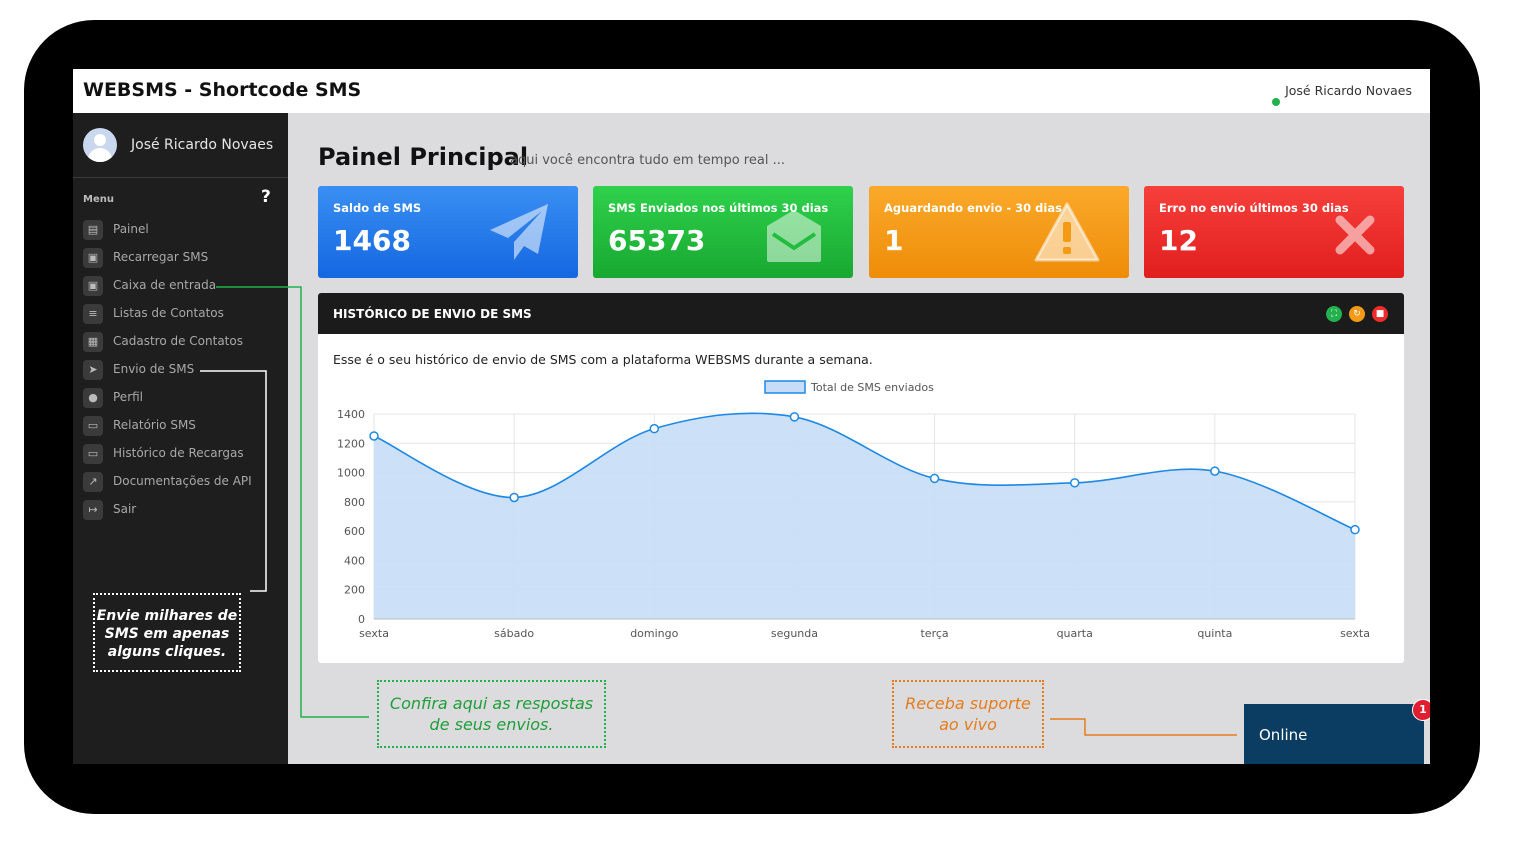  I want to click on chat-label: Online, so click(1283, 735).